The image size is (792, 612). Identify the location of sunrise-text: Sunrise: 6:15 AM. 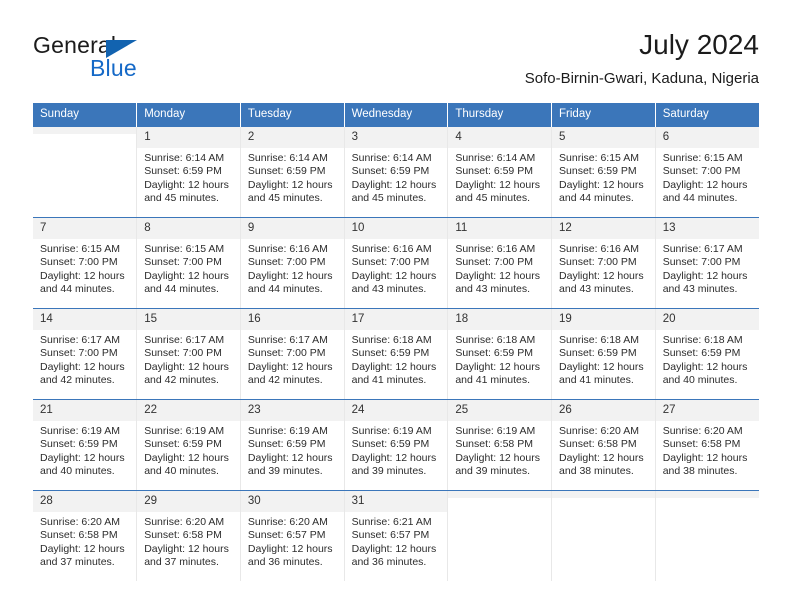
(80, 249).